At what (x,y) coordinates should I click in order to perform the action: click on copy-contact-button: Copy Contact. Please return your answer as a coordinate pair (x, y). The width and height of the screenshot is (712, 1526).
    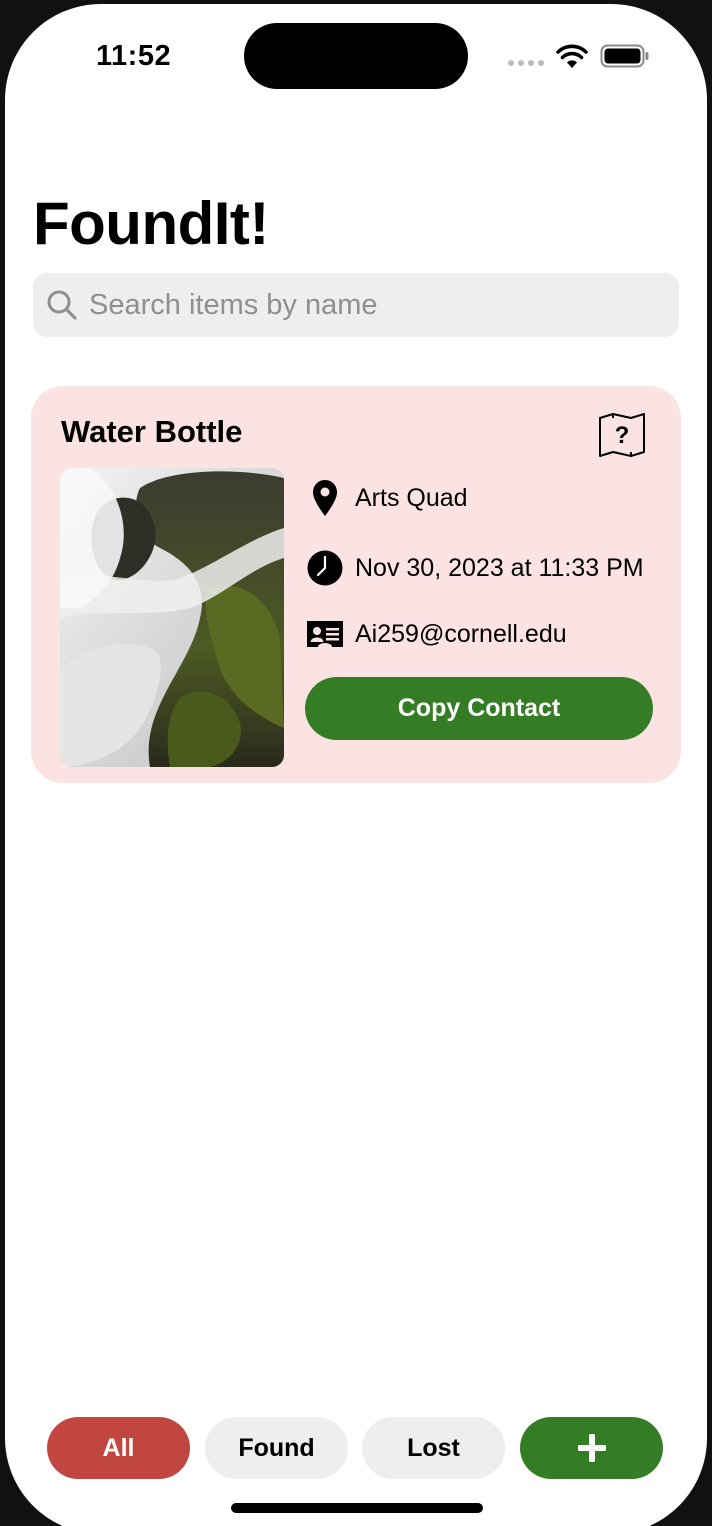
    Looking at the image, I should click on (479, 708).